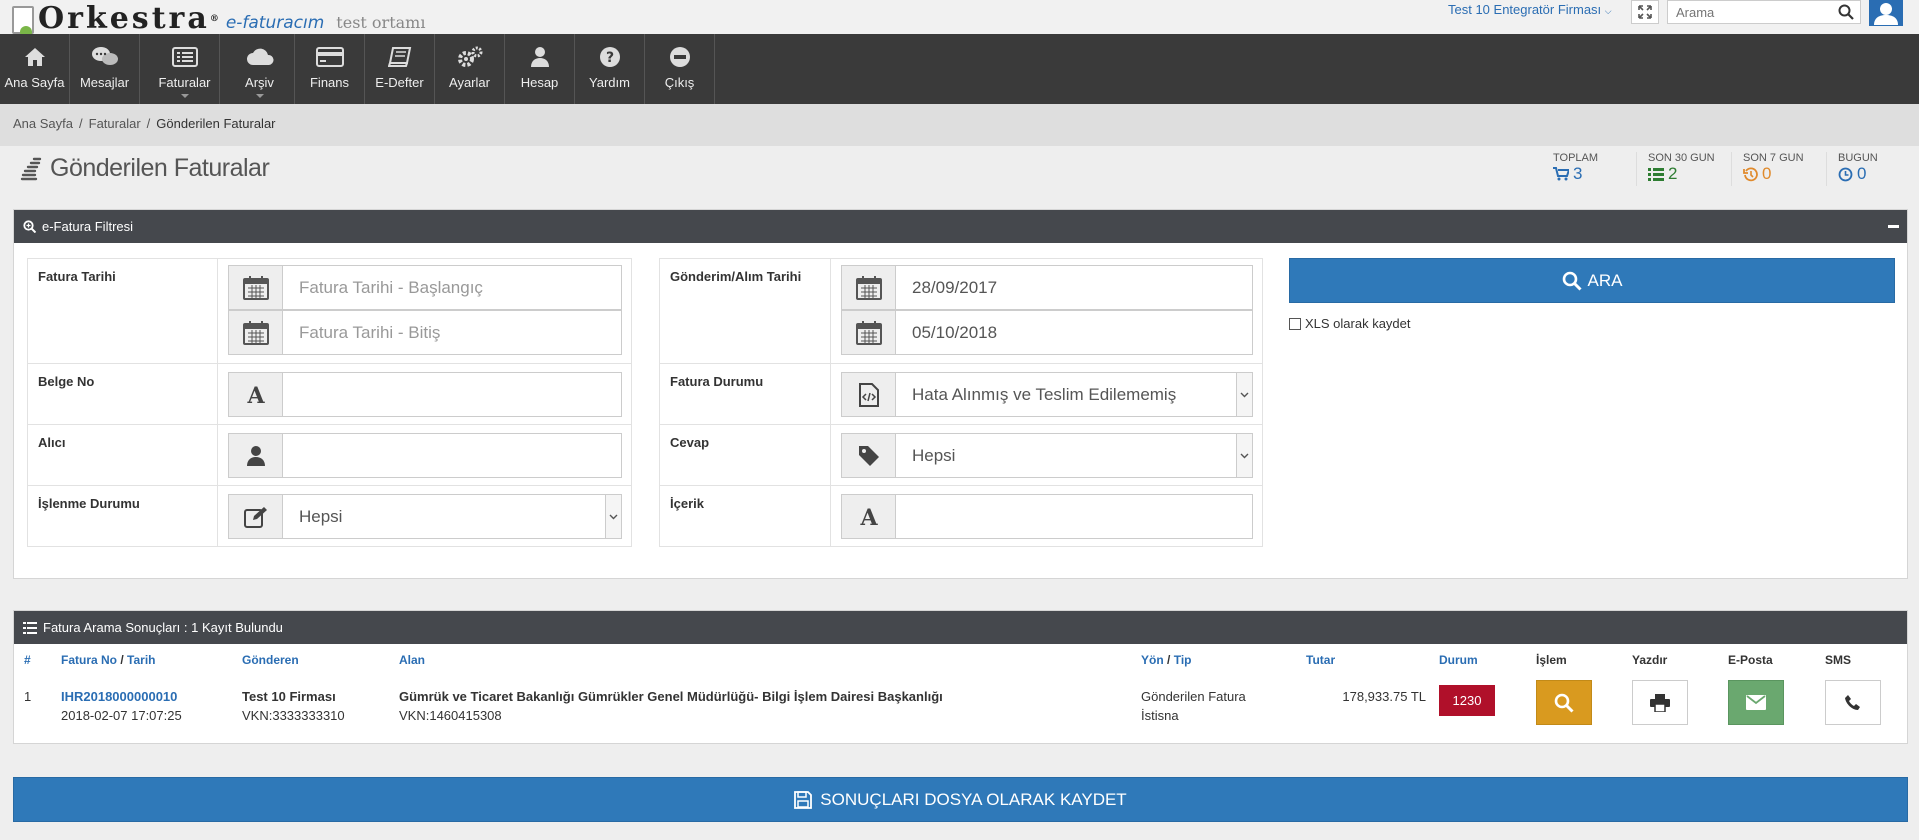 The height and width of the screenshot is (840, 1919). Describe the element at coordinates (270, 660) in the screenshot. I see `col-sender: Gönderen` at that location.